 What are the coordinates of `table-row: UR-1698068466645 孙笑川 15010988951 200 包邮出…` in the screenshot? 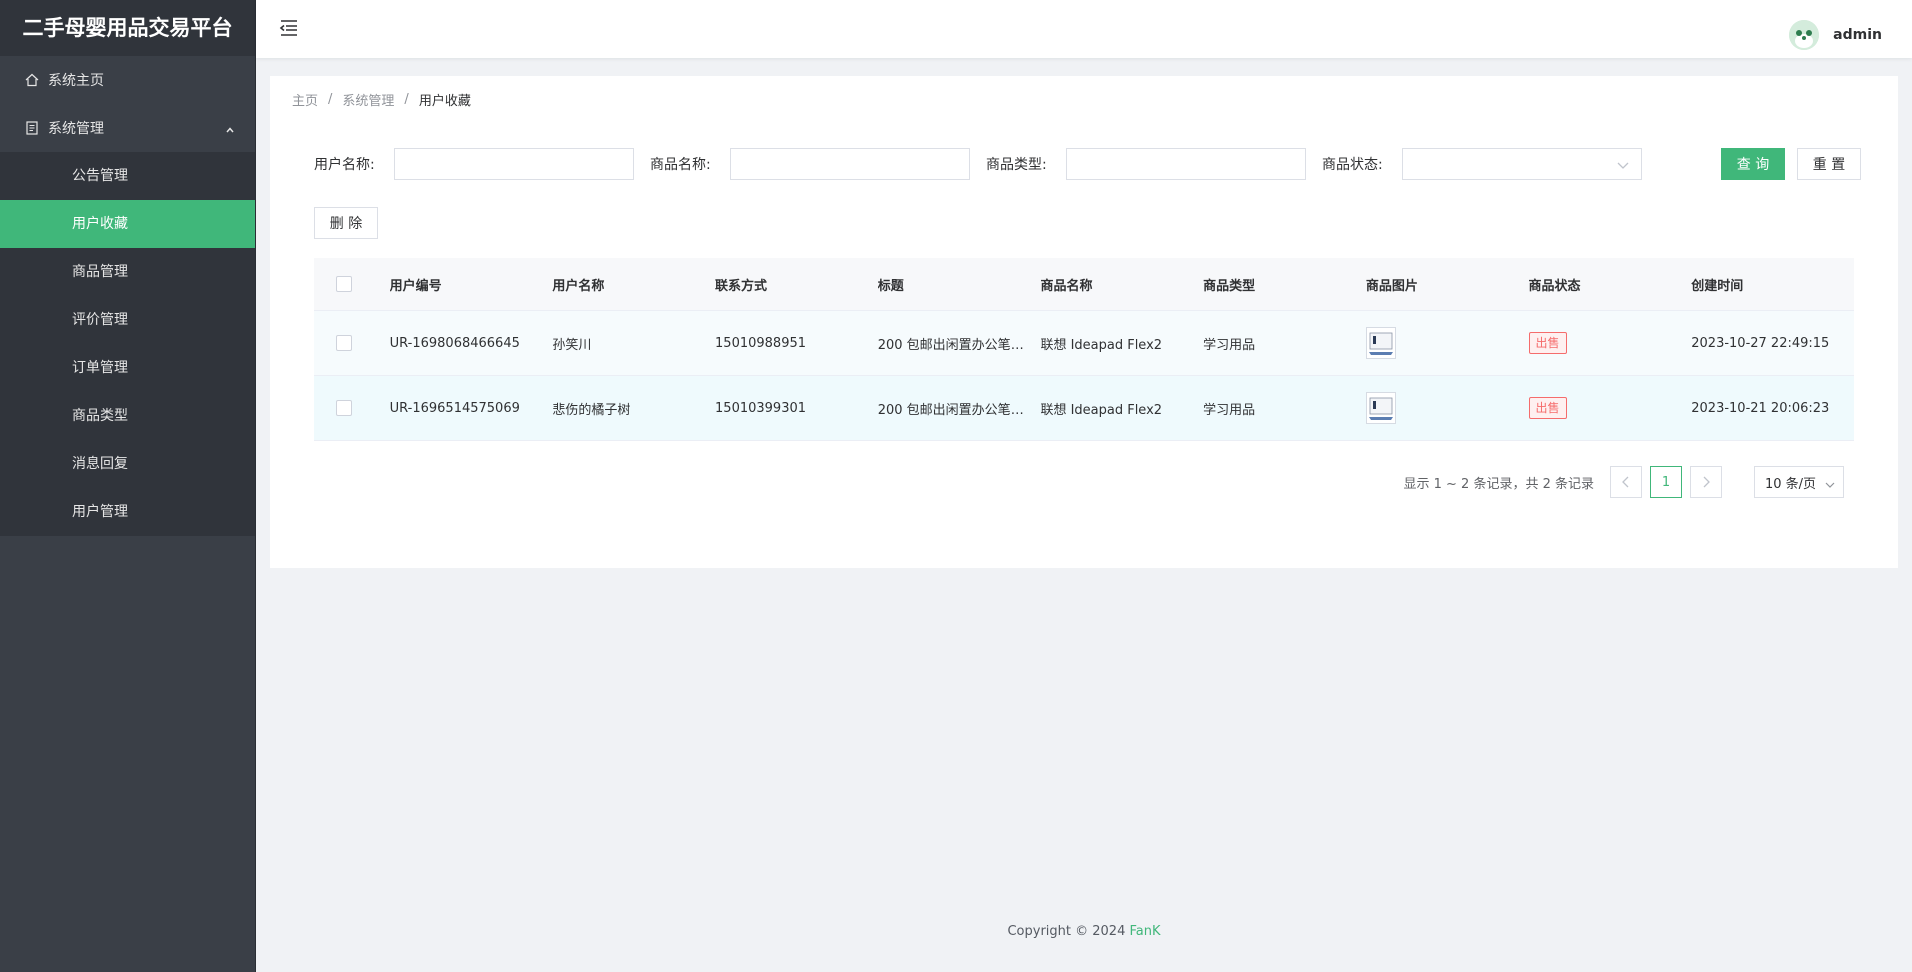 It's located at (1084, 343).